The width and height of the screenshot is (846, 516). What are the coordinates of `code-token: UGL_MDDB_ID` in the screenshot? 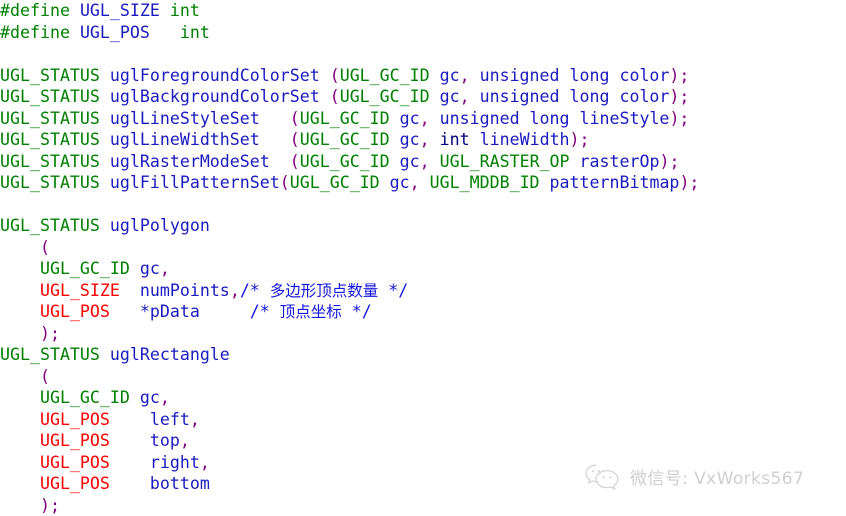 It's located at (484, 182).